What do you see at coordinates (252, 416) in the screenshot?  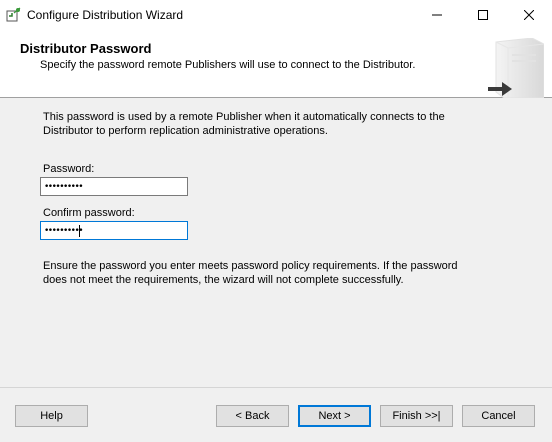 I see `back-button: < Back` at bounding box center [252, 416].